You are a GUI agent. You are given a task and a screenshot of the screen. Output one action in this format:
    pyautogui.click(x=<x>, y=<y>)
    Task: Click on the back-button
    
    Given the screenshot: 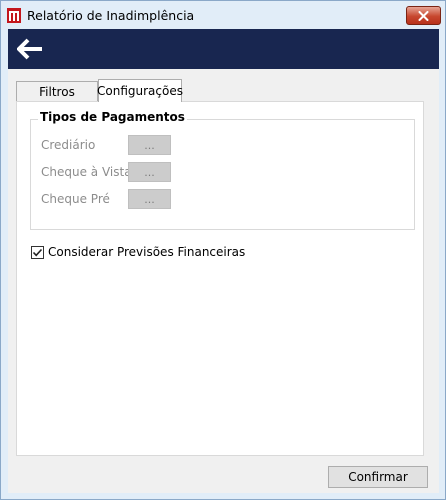 What is the action you would take?
    pyautogui.click(x=30, y=49)
    